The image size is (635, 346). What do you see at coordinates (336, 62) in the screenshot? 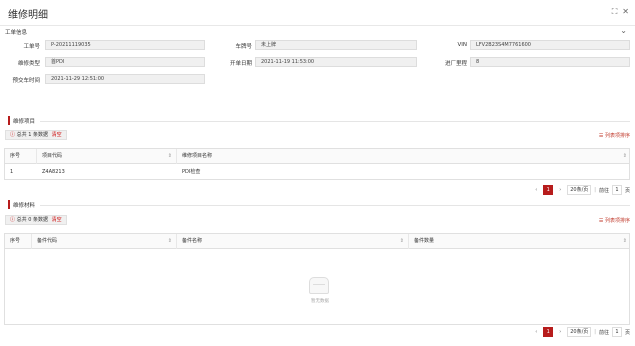
I see `open-date-field: 2021-11-19 11:53:00` at bounding box center [336, 62].